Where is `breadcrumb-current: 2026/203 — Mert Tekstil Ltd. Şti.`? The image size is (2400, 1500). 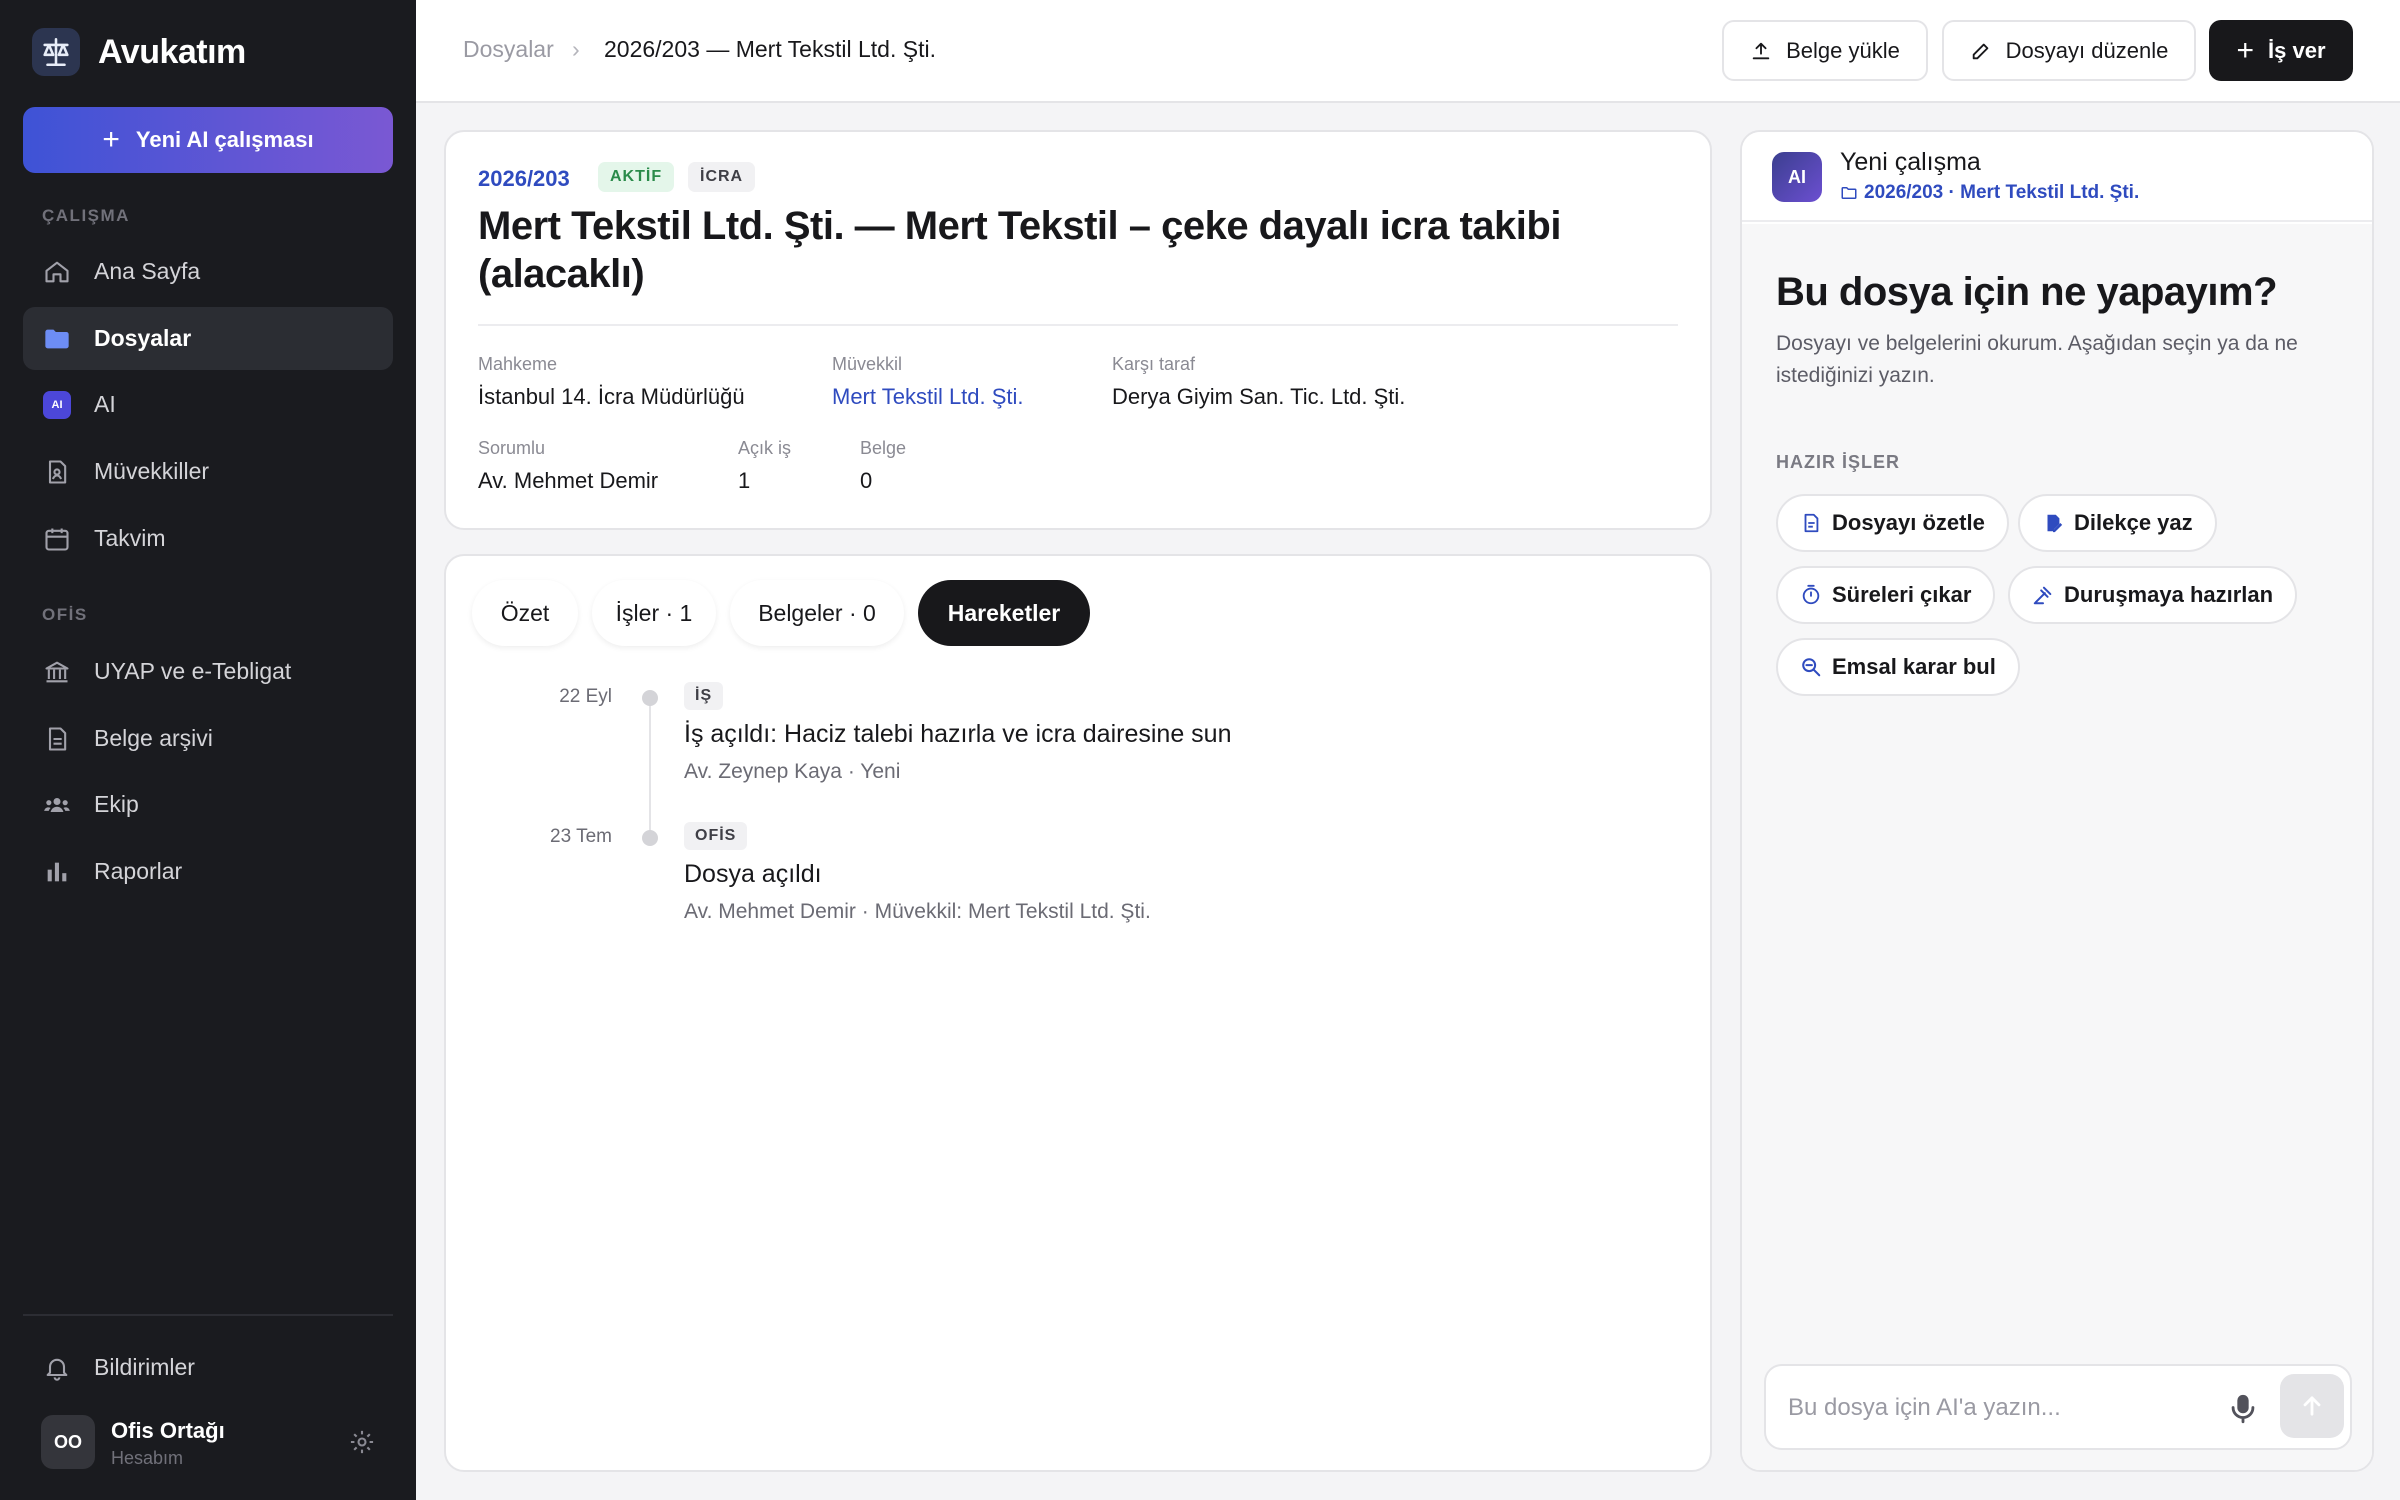 breadcrumb-current: 2026/203 — Mert Tekstil Ltd. Şti. is located at coordinates (770, 49).